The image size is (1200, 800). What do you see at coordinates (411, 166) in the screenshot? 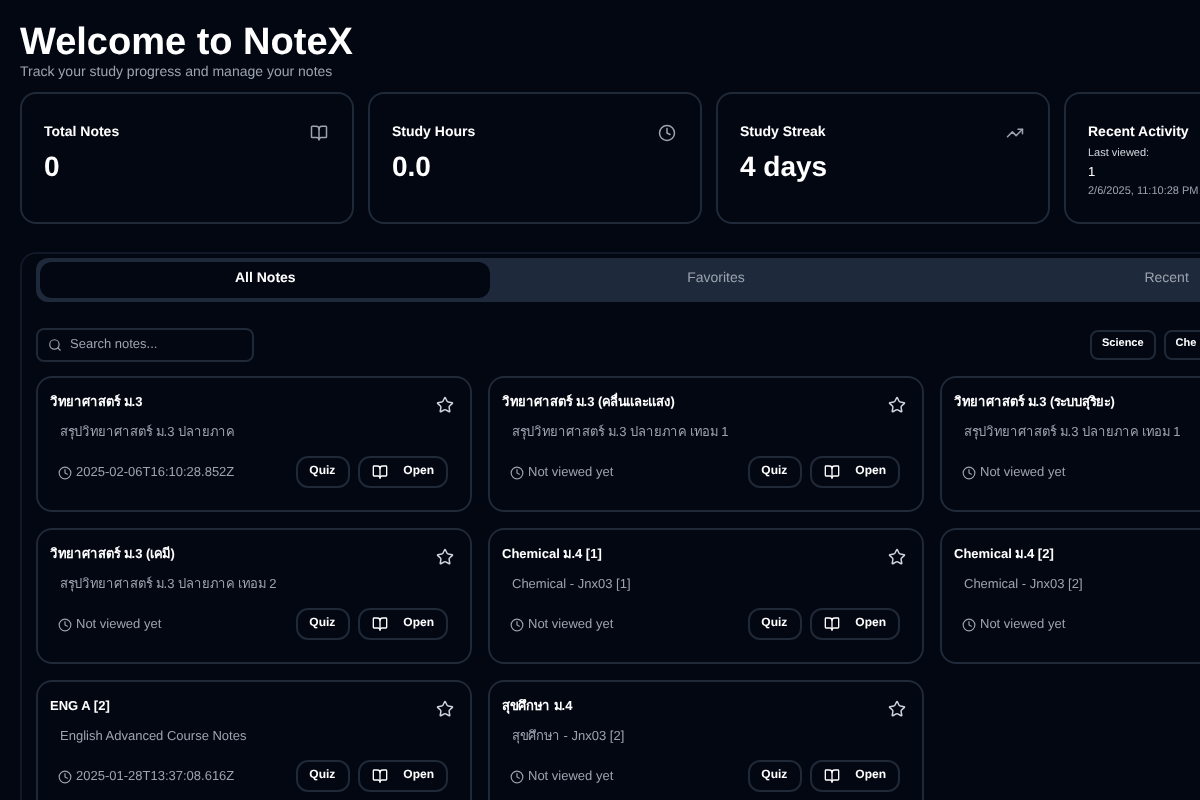
I see `stat-value: 0.0` at bounding box center [411, 166].